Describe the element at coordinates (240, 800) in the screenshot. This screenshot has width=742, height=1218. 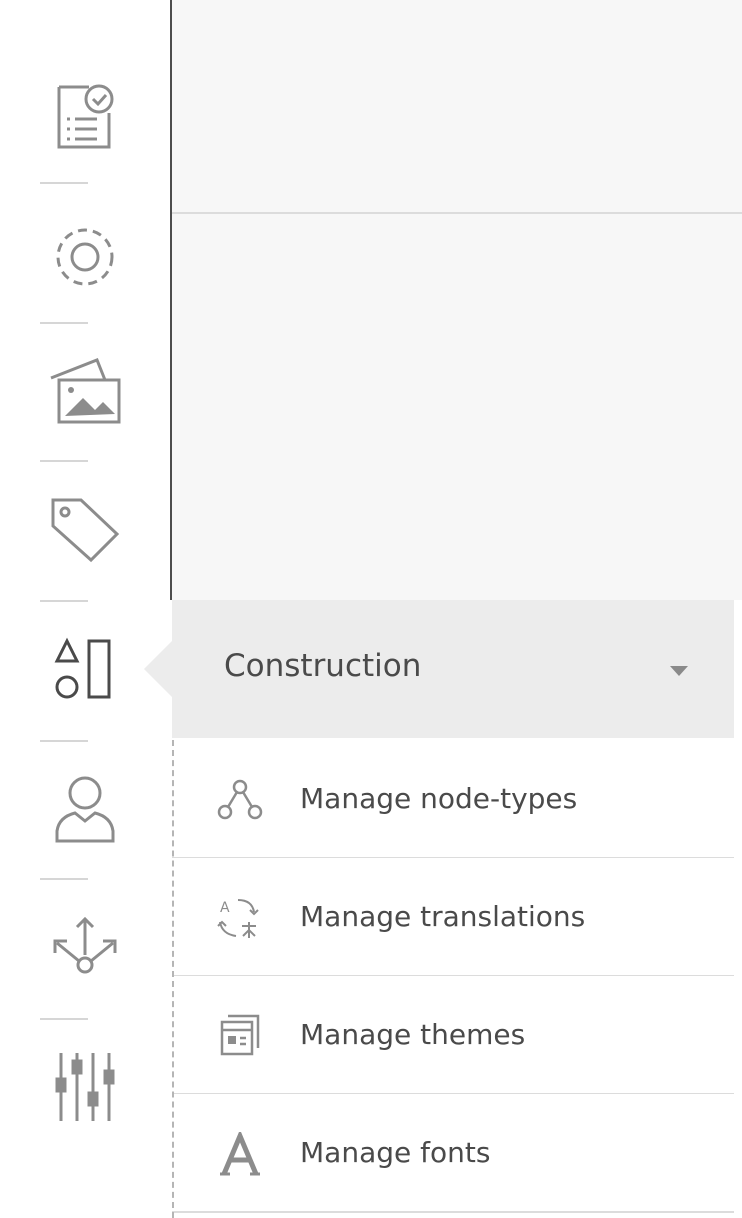
I see `node-types-icon` at that location.